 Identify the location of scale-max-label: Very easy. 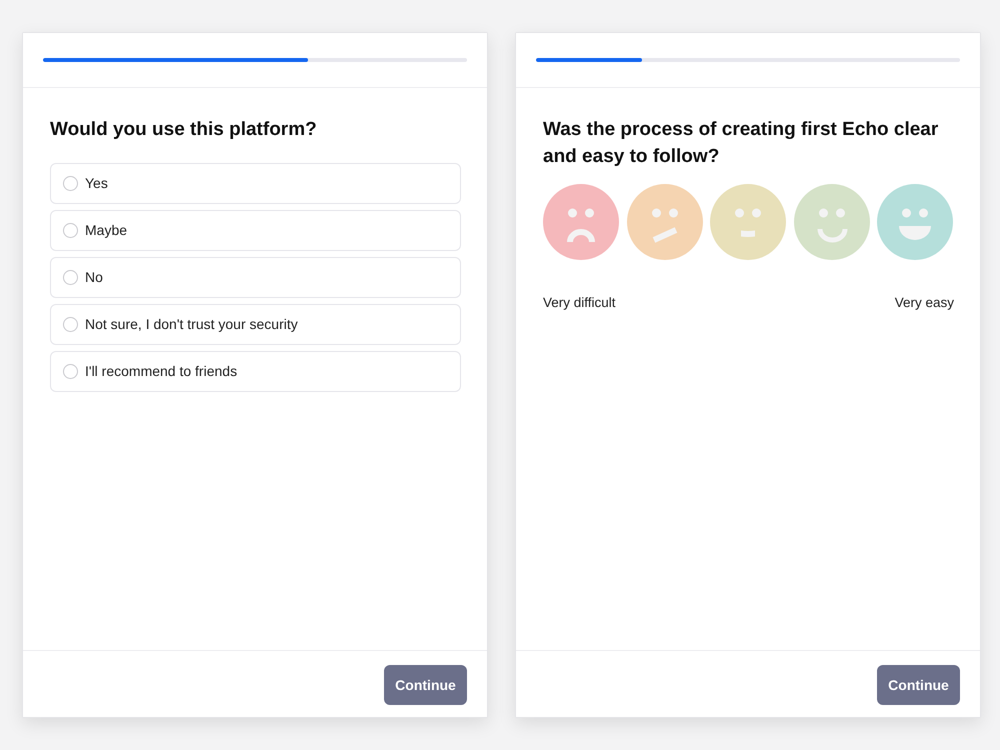
(924, 303).